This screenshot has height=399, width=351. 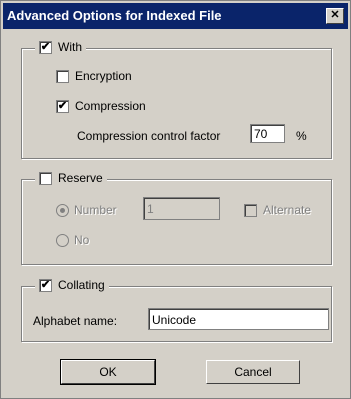 What do you see at coordinates (45, 47) in the screenshot?
I see `with-checkbox-box: ✔` at bounding box center [45, 47].